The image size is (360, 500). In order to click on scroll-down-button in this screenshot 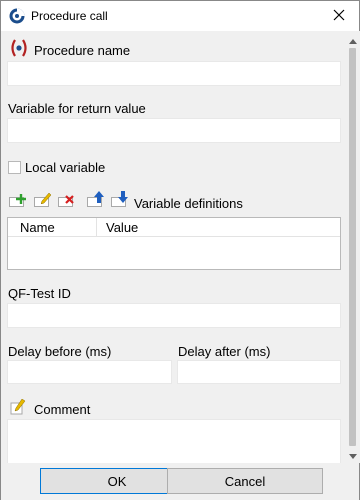, I will do `click(352, 454)`.